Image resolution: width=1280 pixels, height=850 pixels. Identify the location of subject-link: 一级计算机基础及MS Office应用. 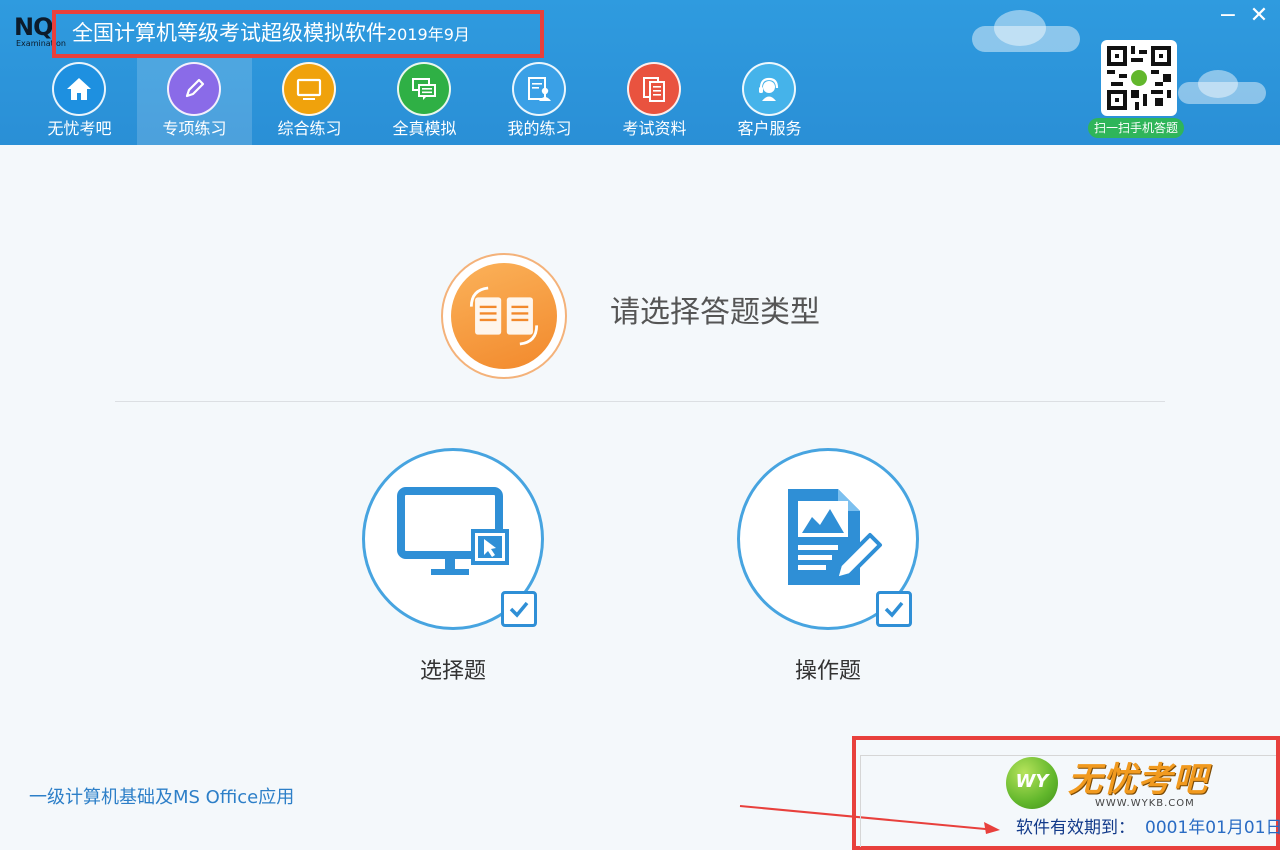
(161, 798).